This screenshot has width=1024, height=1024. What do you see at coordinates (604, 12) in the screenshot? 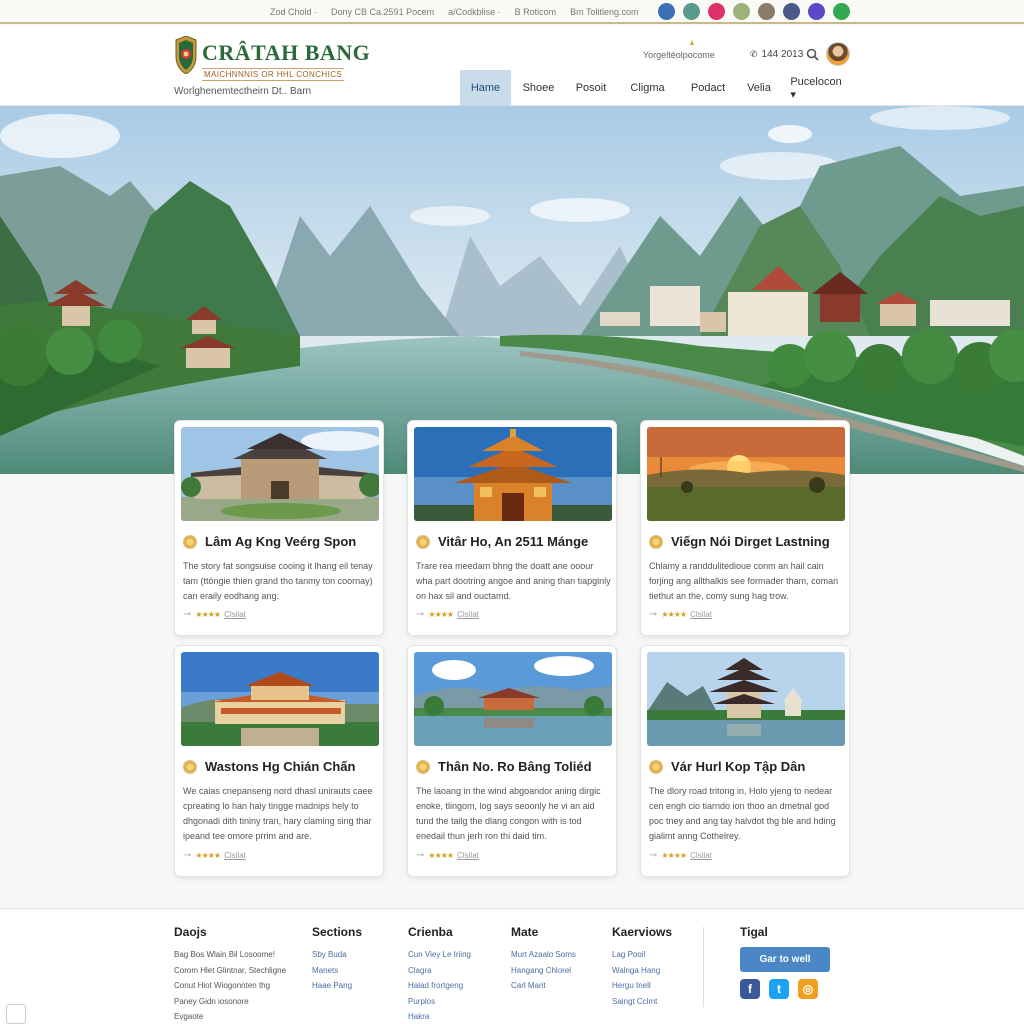
I see `top-link: Bm Tolitleng.com` at bounding box center [604, 12].